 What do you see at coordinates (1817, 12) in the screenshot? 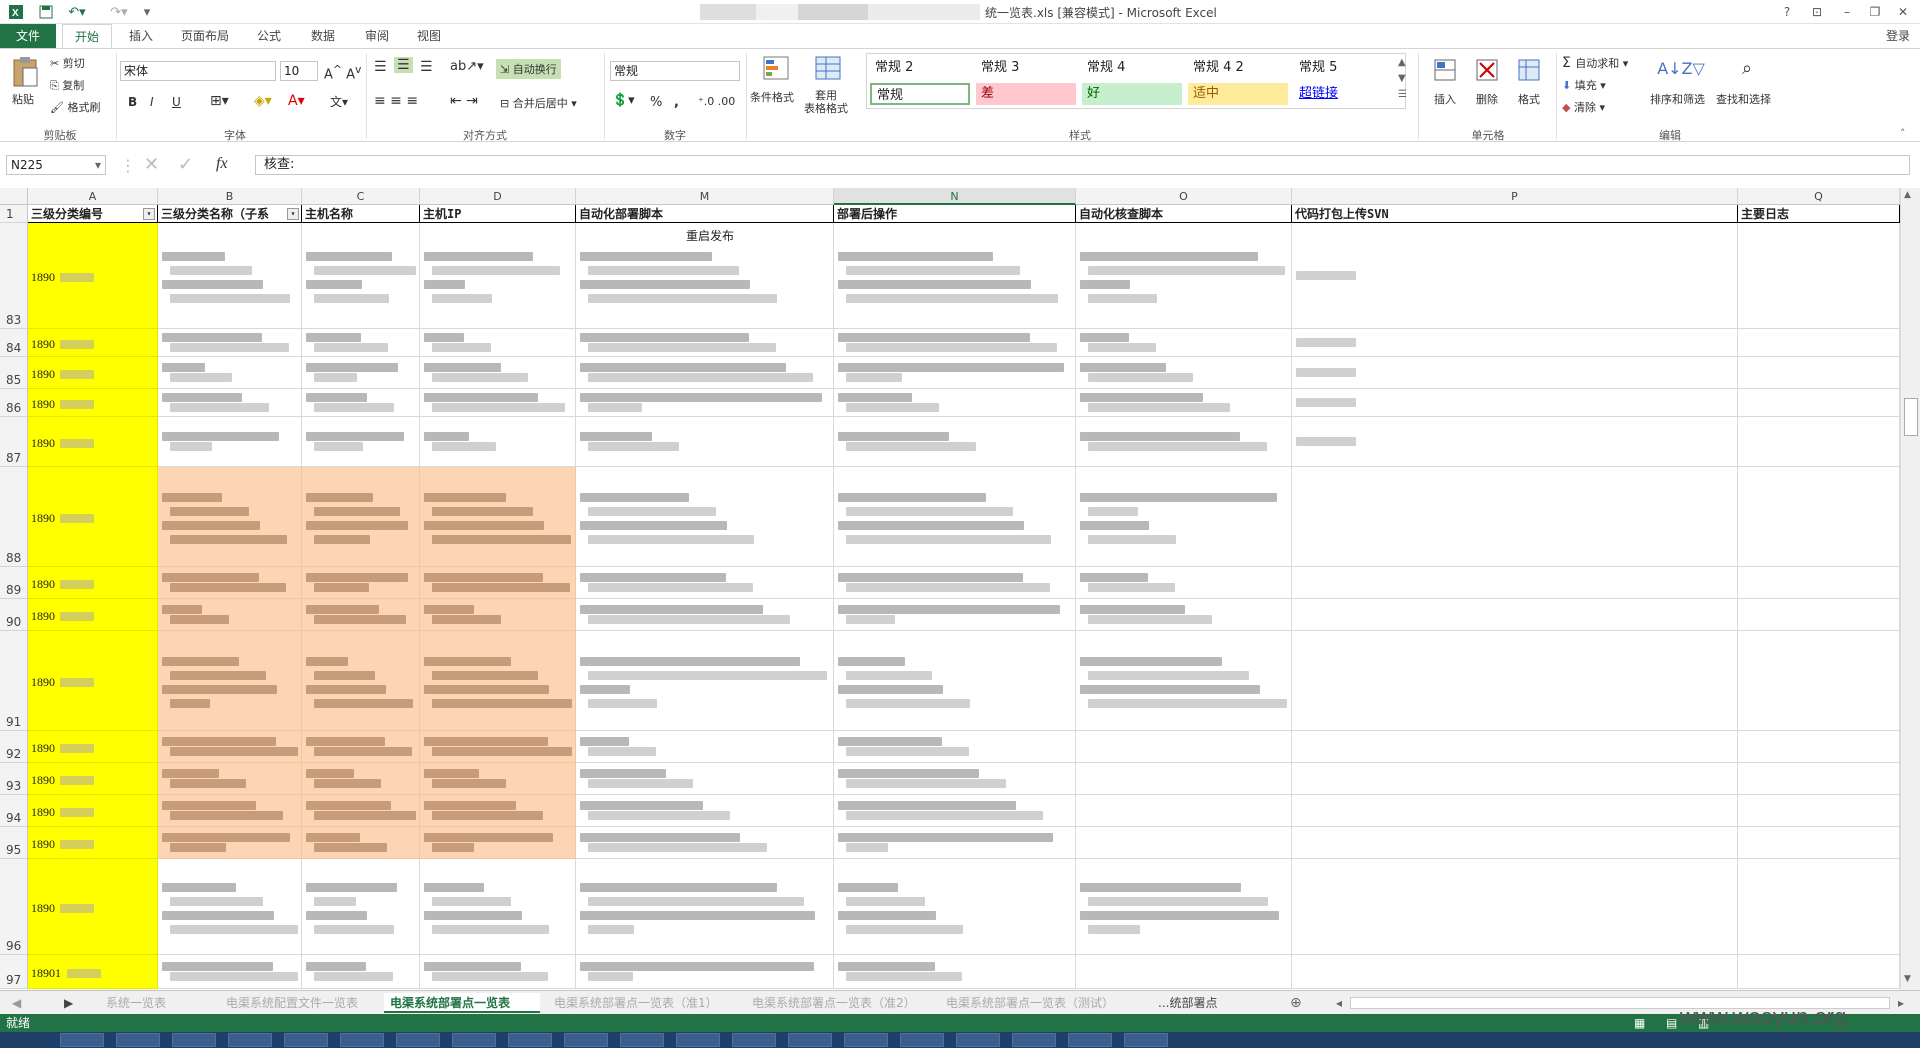
I see `ribbon-display-icon: ⊡` at bounding box center [1817, 12].